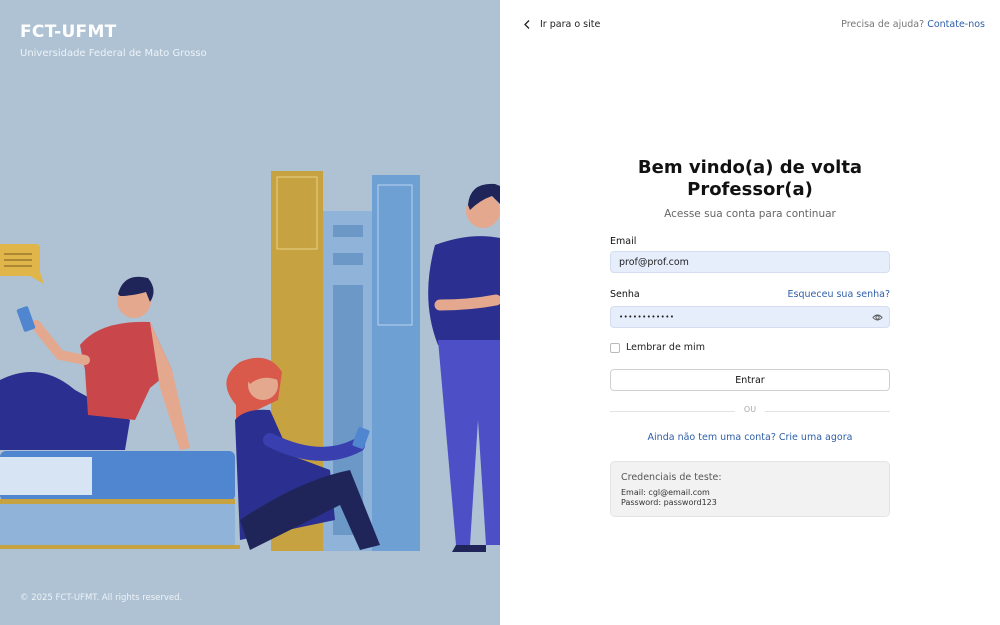  I want to click on help-text: Precisa de ajuda? Contate-nos, so click(913, 24).